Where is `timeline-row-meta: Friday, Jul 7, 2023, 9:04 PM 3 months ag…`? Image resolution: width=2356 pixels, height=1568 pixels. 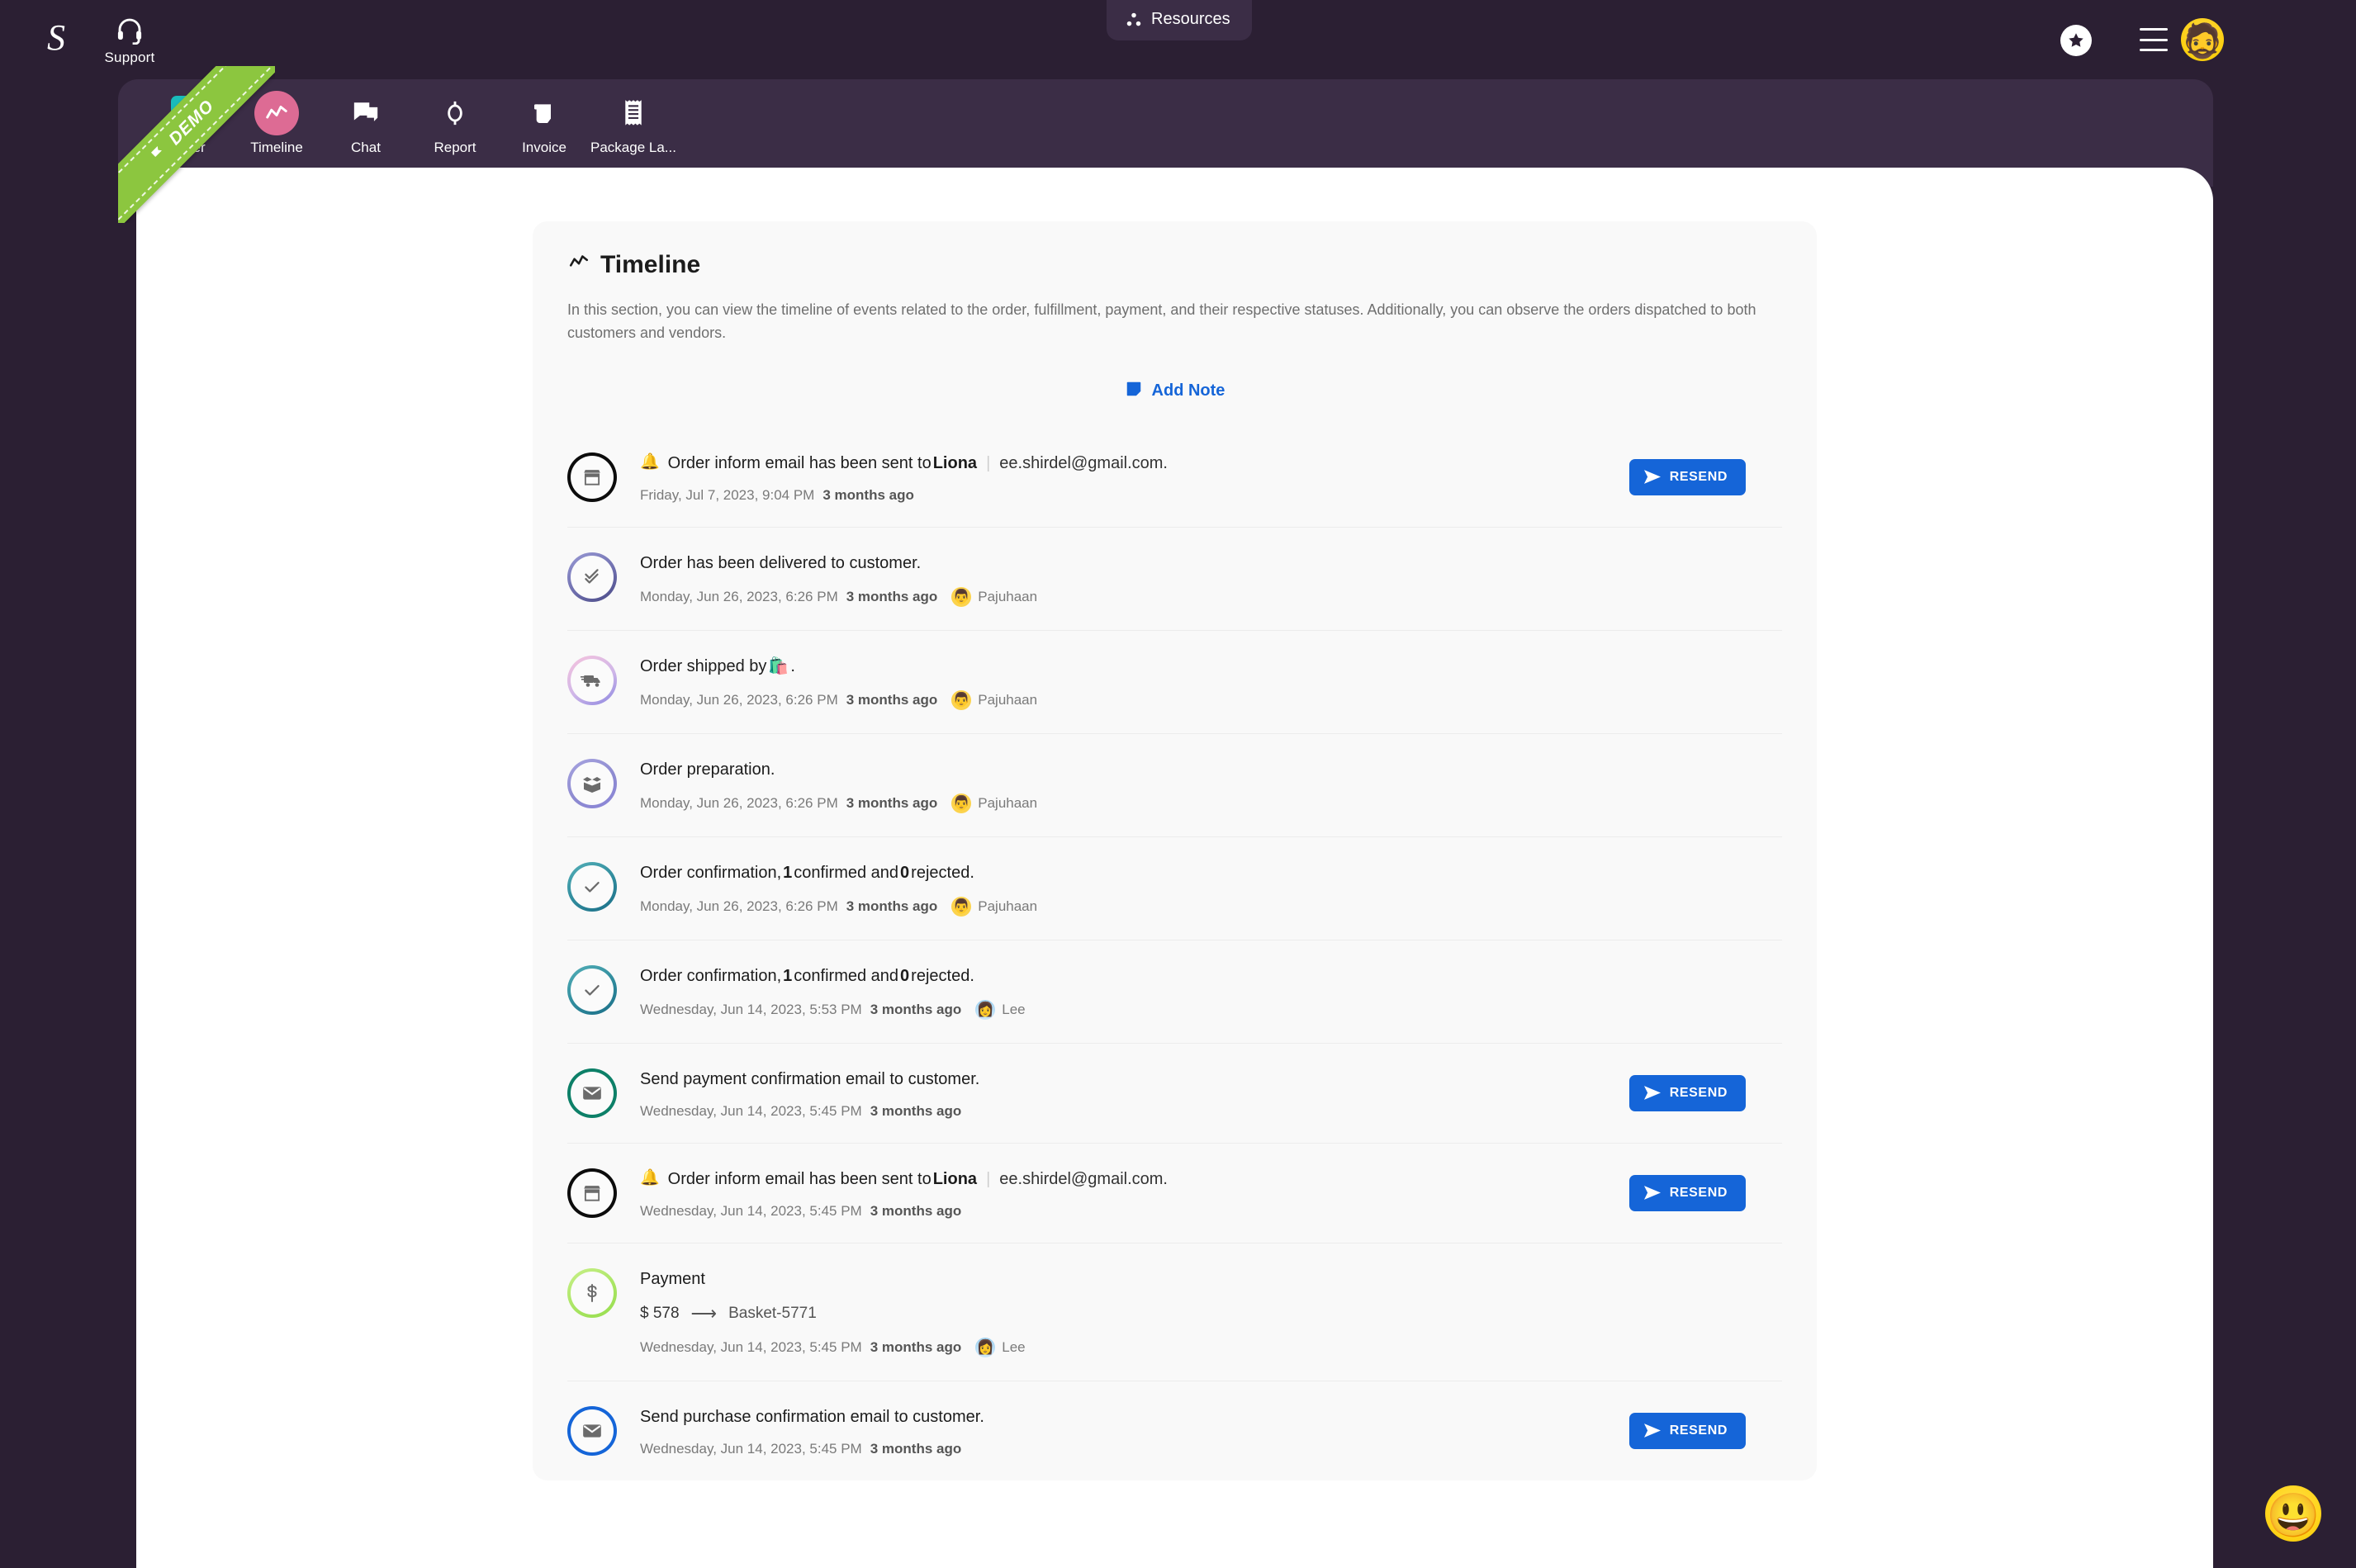 timeline-row-meta: Friday, Jul 7, 2023, 9:04 PM 3 months ag… is located at coordinates (1134, 495).